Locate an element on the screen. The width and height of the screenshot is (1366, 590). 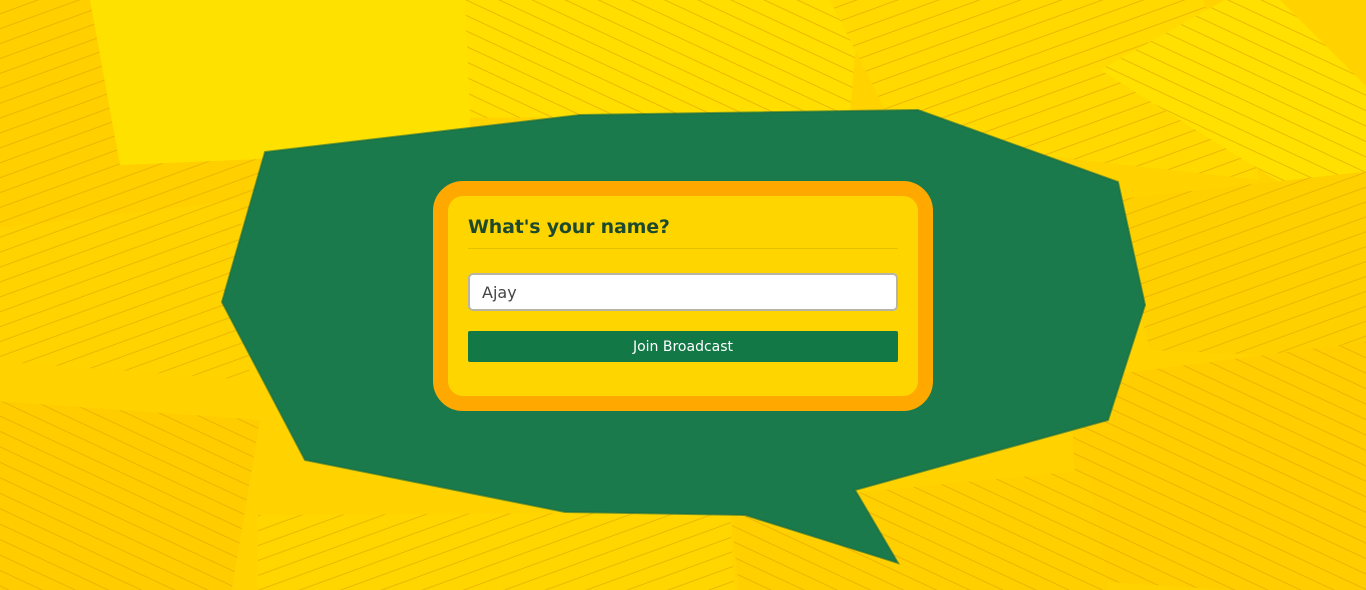
dialog-title: What's your name? is located at coordinates (569, 227).